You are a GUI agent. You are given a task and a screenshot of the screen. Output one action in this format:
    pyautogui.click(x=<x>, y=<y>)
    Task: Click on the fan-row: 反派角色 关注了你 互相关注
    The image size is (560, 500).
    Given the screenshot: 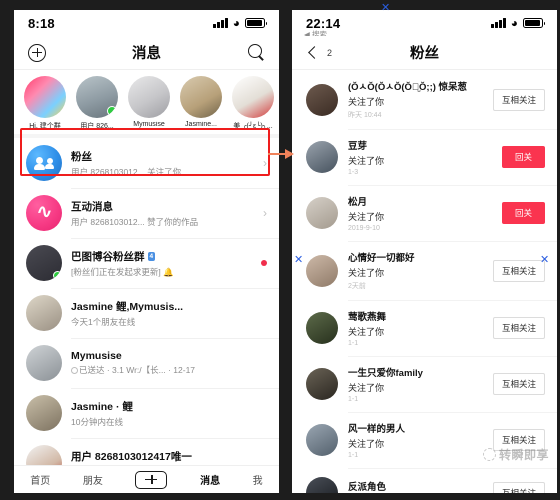 What is the action you would take?
    pyautogui.click(x=424, y=480)
    